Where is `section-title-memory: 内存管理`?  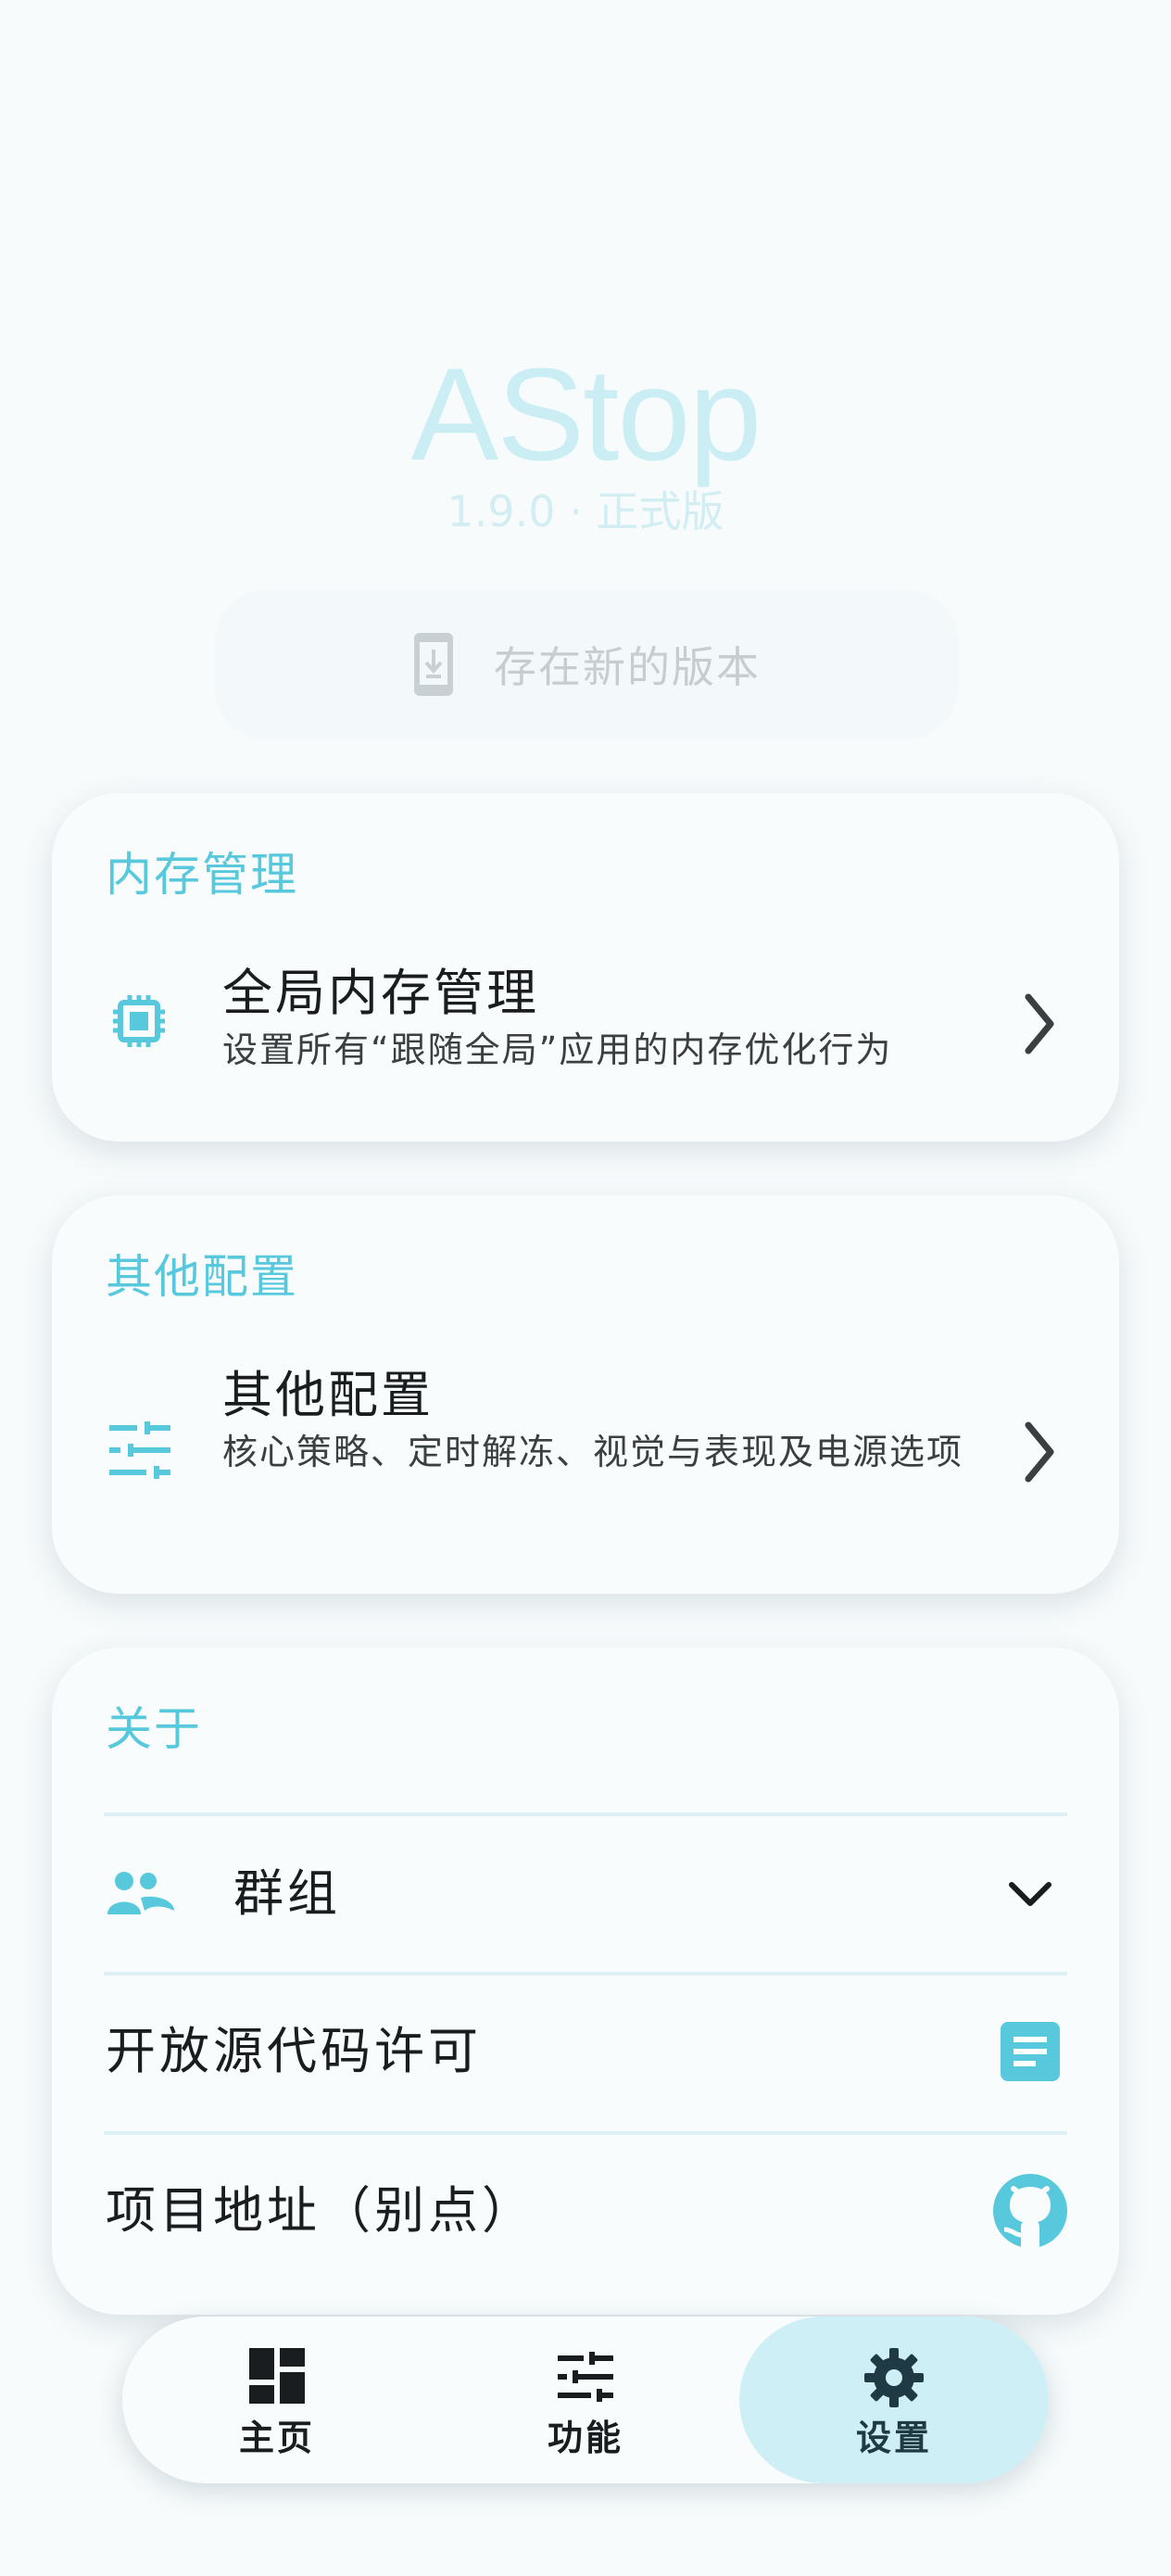
section-title-memory: 内存管理 is located at coordinates (202, 875).